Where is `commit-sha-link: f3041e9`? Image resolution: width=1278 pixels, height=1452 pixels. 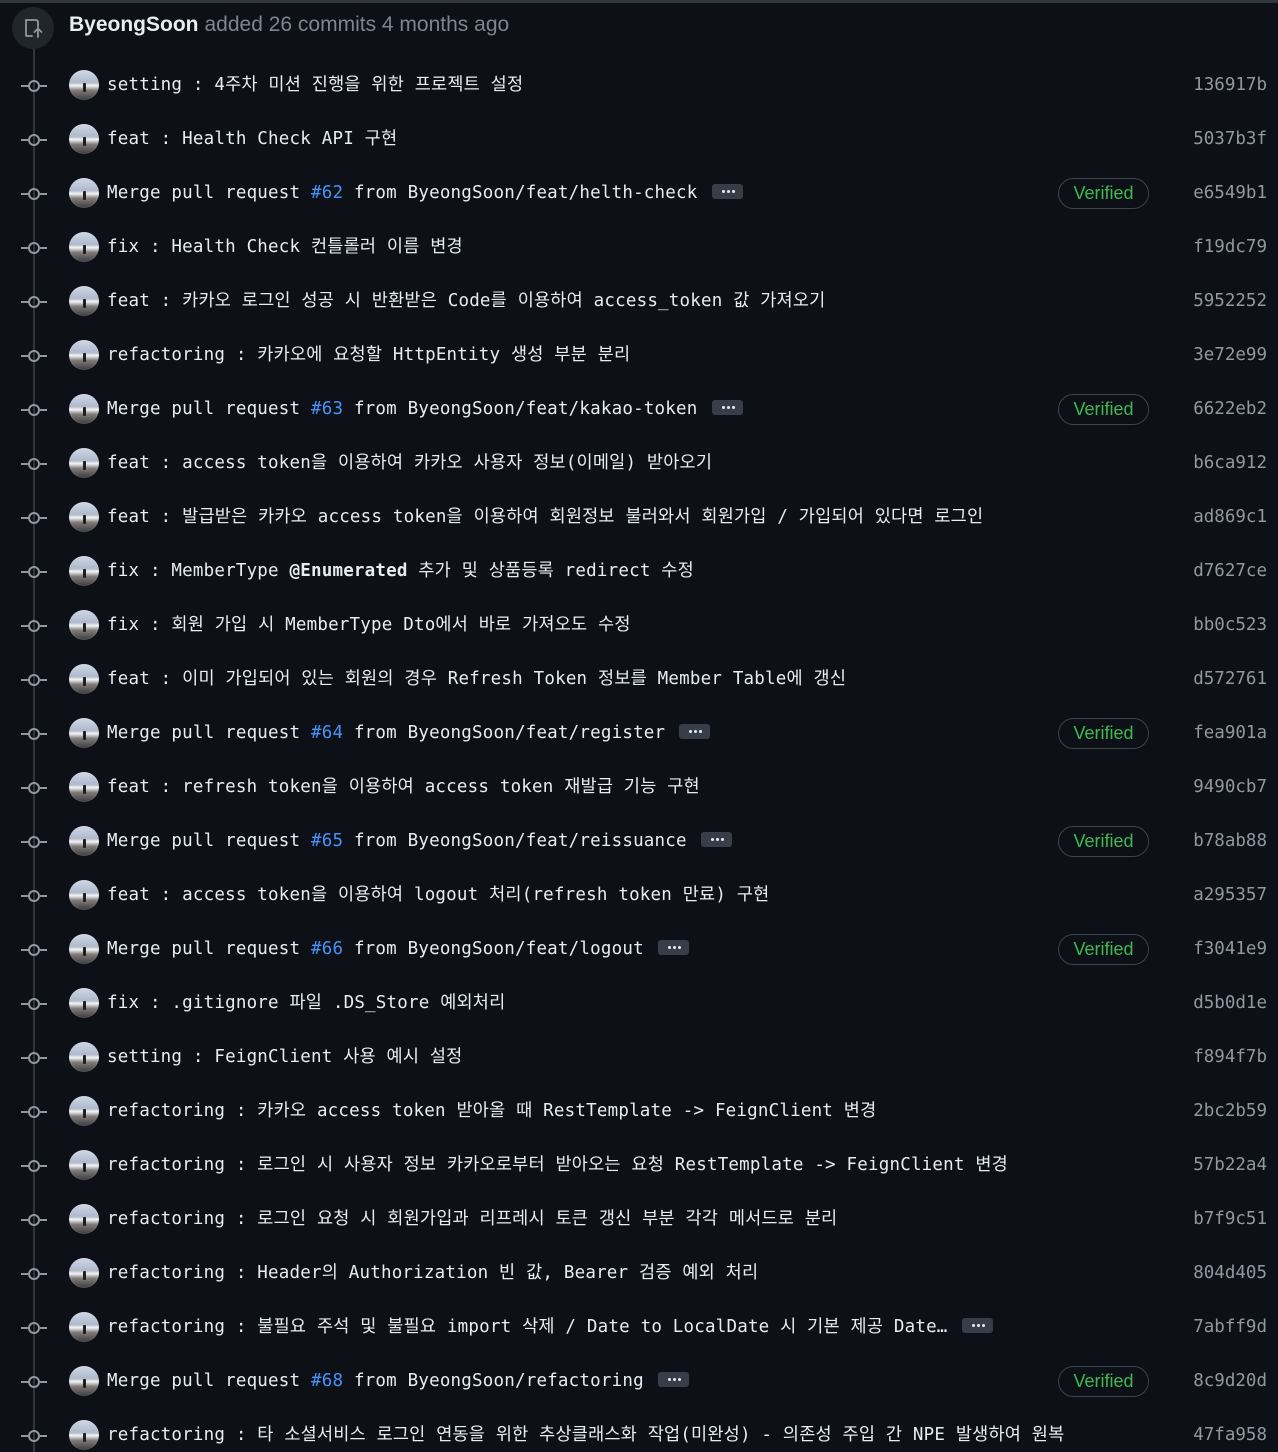
commit-sha-link: f3041e9 is located at coordinates (1230, 949).